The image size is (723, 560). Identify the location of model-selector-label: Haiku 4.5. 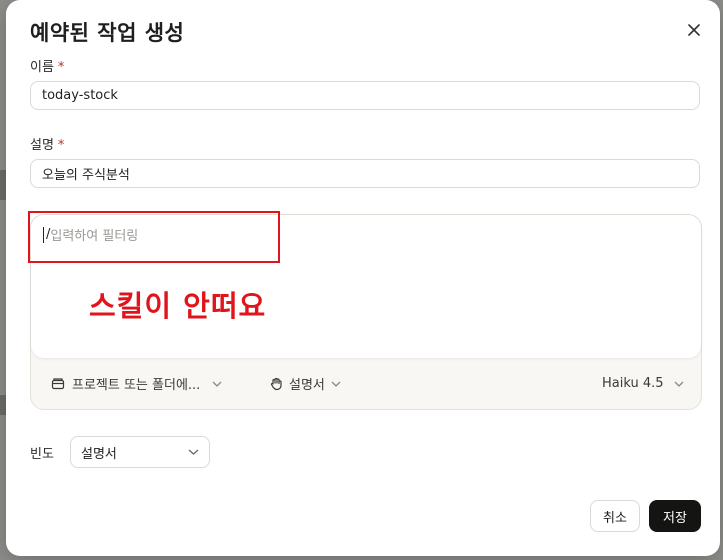
(633, 383).